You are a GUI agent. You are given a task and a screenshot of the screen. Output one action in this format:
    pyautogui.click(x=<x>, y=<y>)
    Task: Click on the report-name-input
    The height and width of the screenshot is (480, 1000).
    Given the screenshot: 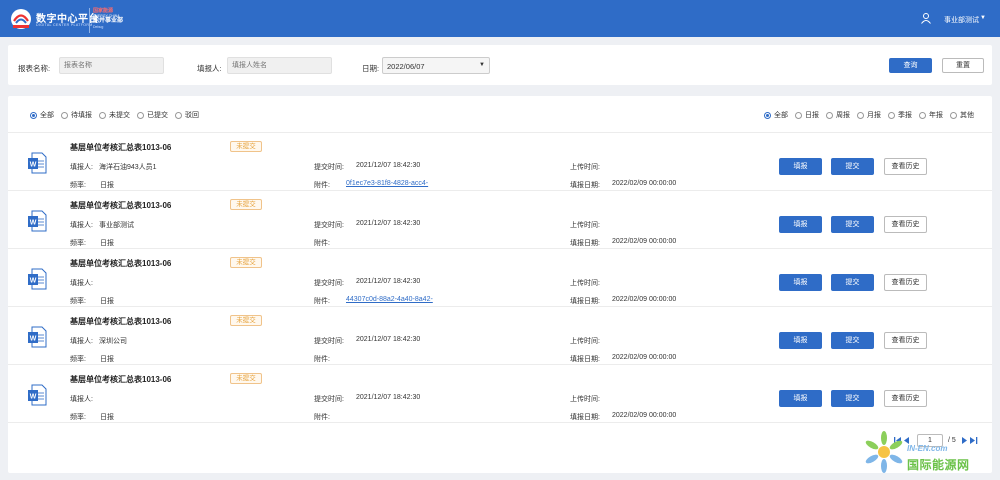 What is the action you would take?
    pyautogui.click(x=111, y=65)
    